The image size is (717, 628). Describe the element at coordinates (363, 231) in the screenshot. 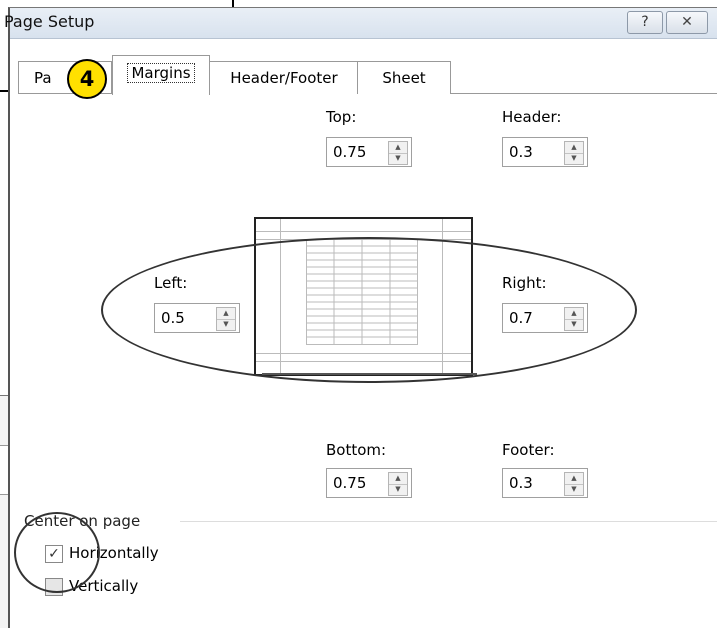

I see `preview-guide` at that location.